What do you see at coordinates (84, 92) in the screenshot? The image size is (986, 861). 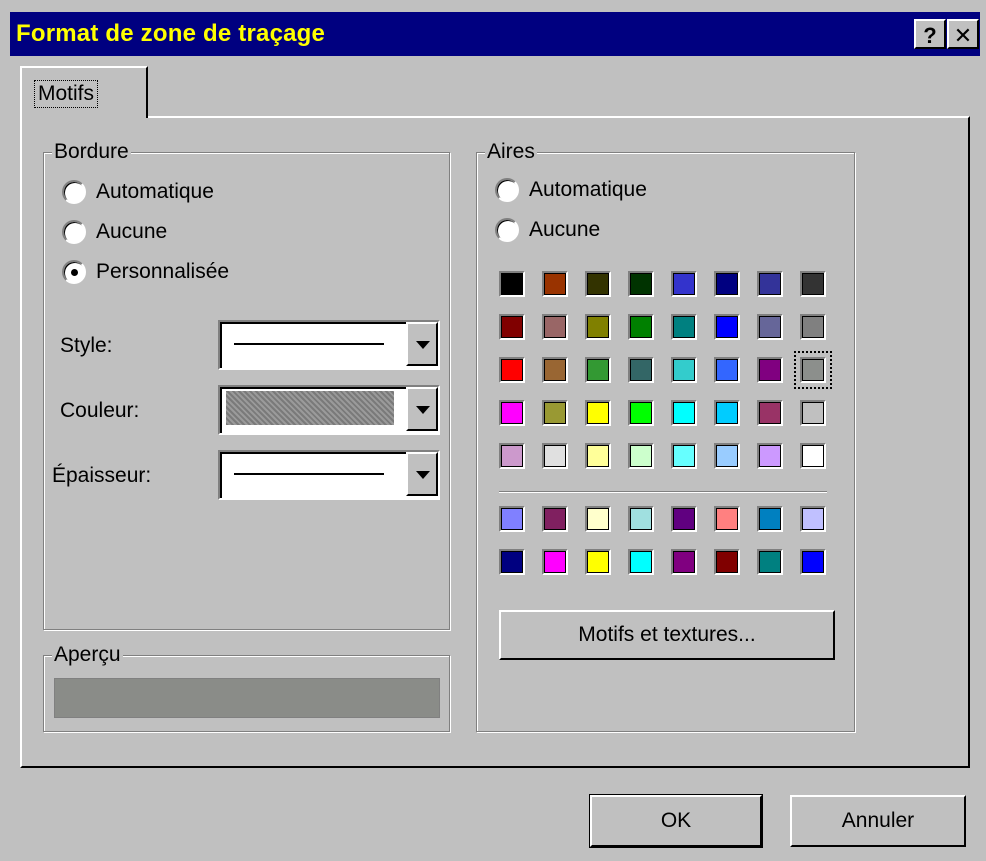 I see `tab-motifs: Motifs` at bounding box center [84, 92].